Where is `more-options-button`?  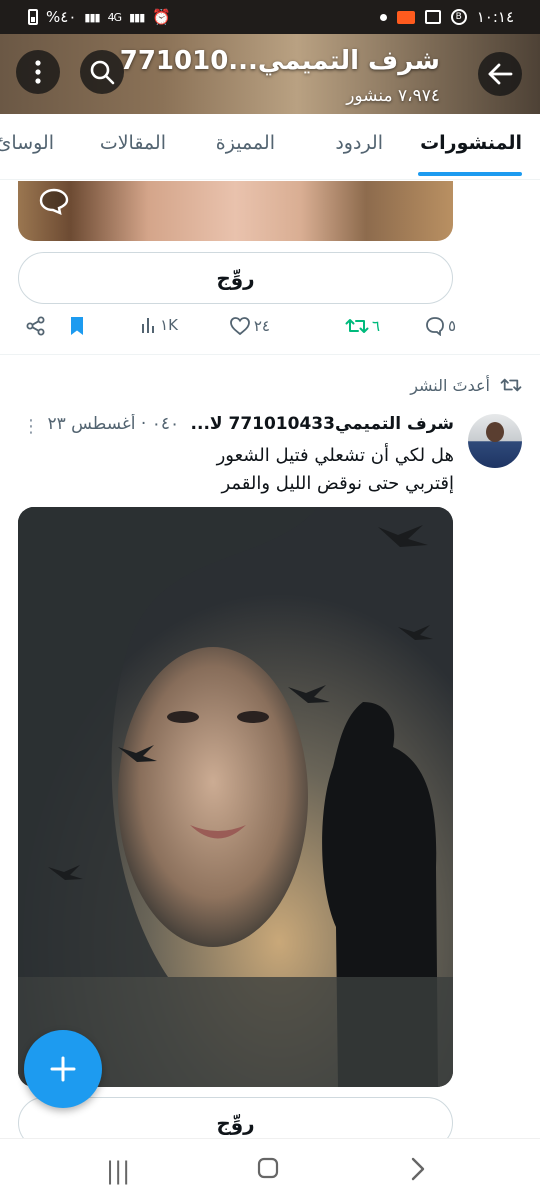 more-options-button is located at coordinates (38, 72).